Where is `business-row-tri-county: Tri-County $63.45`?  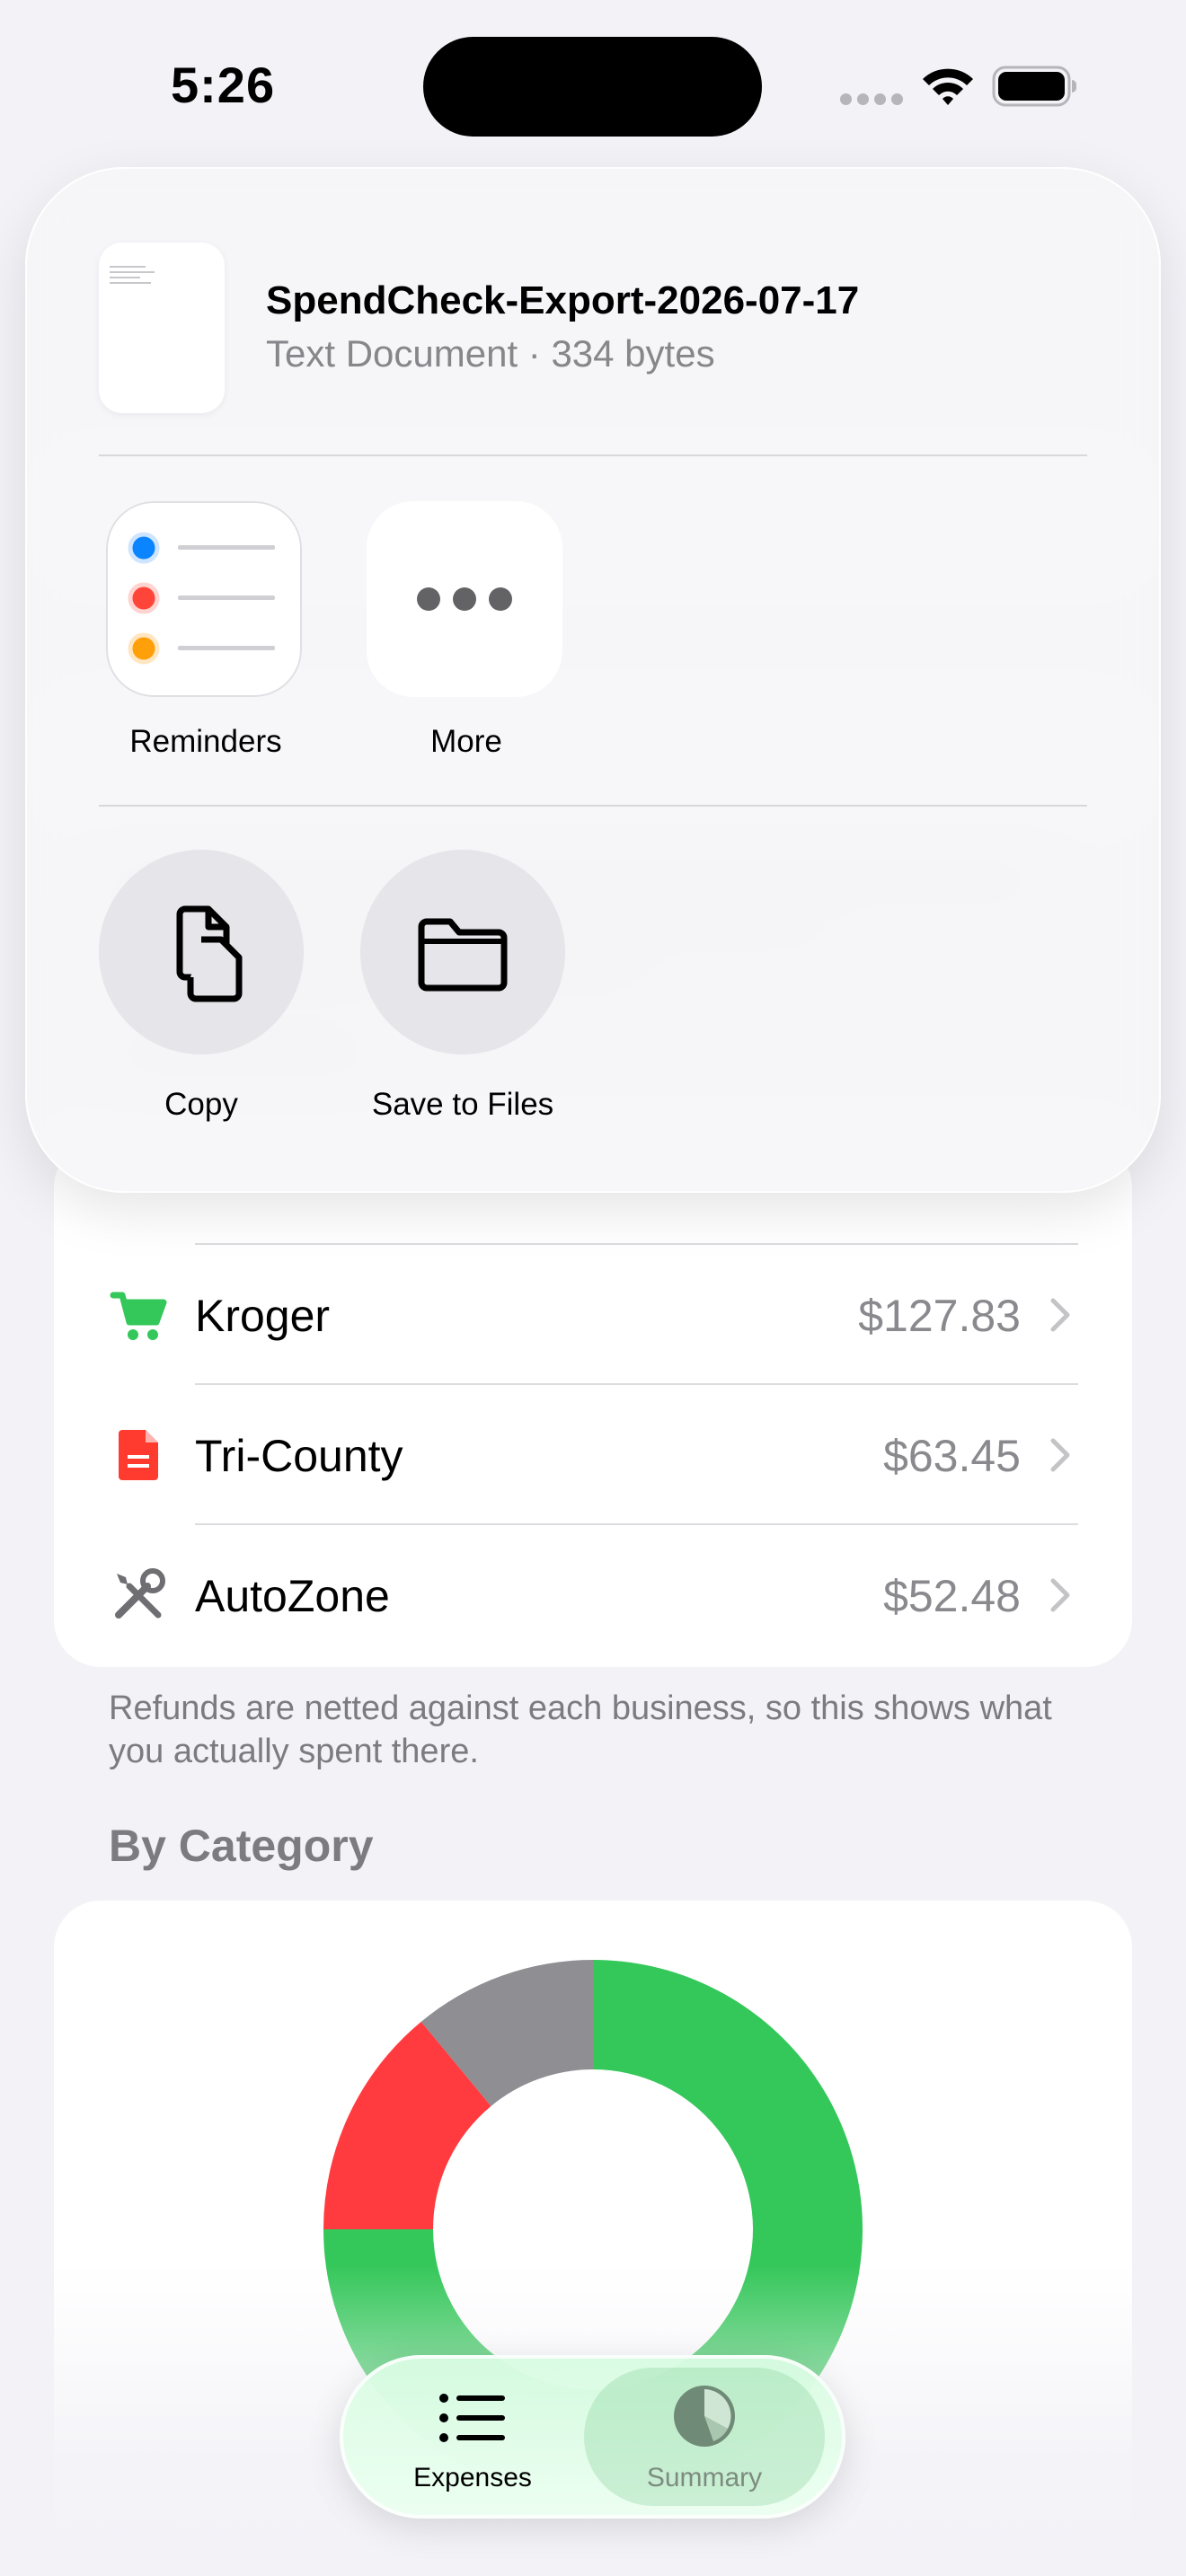
business-row-tri-county: Tri-County $63.45 is located at coordinates (593, 1455).